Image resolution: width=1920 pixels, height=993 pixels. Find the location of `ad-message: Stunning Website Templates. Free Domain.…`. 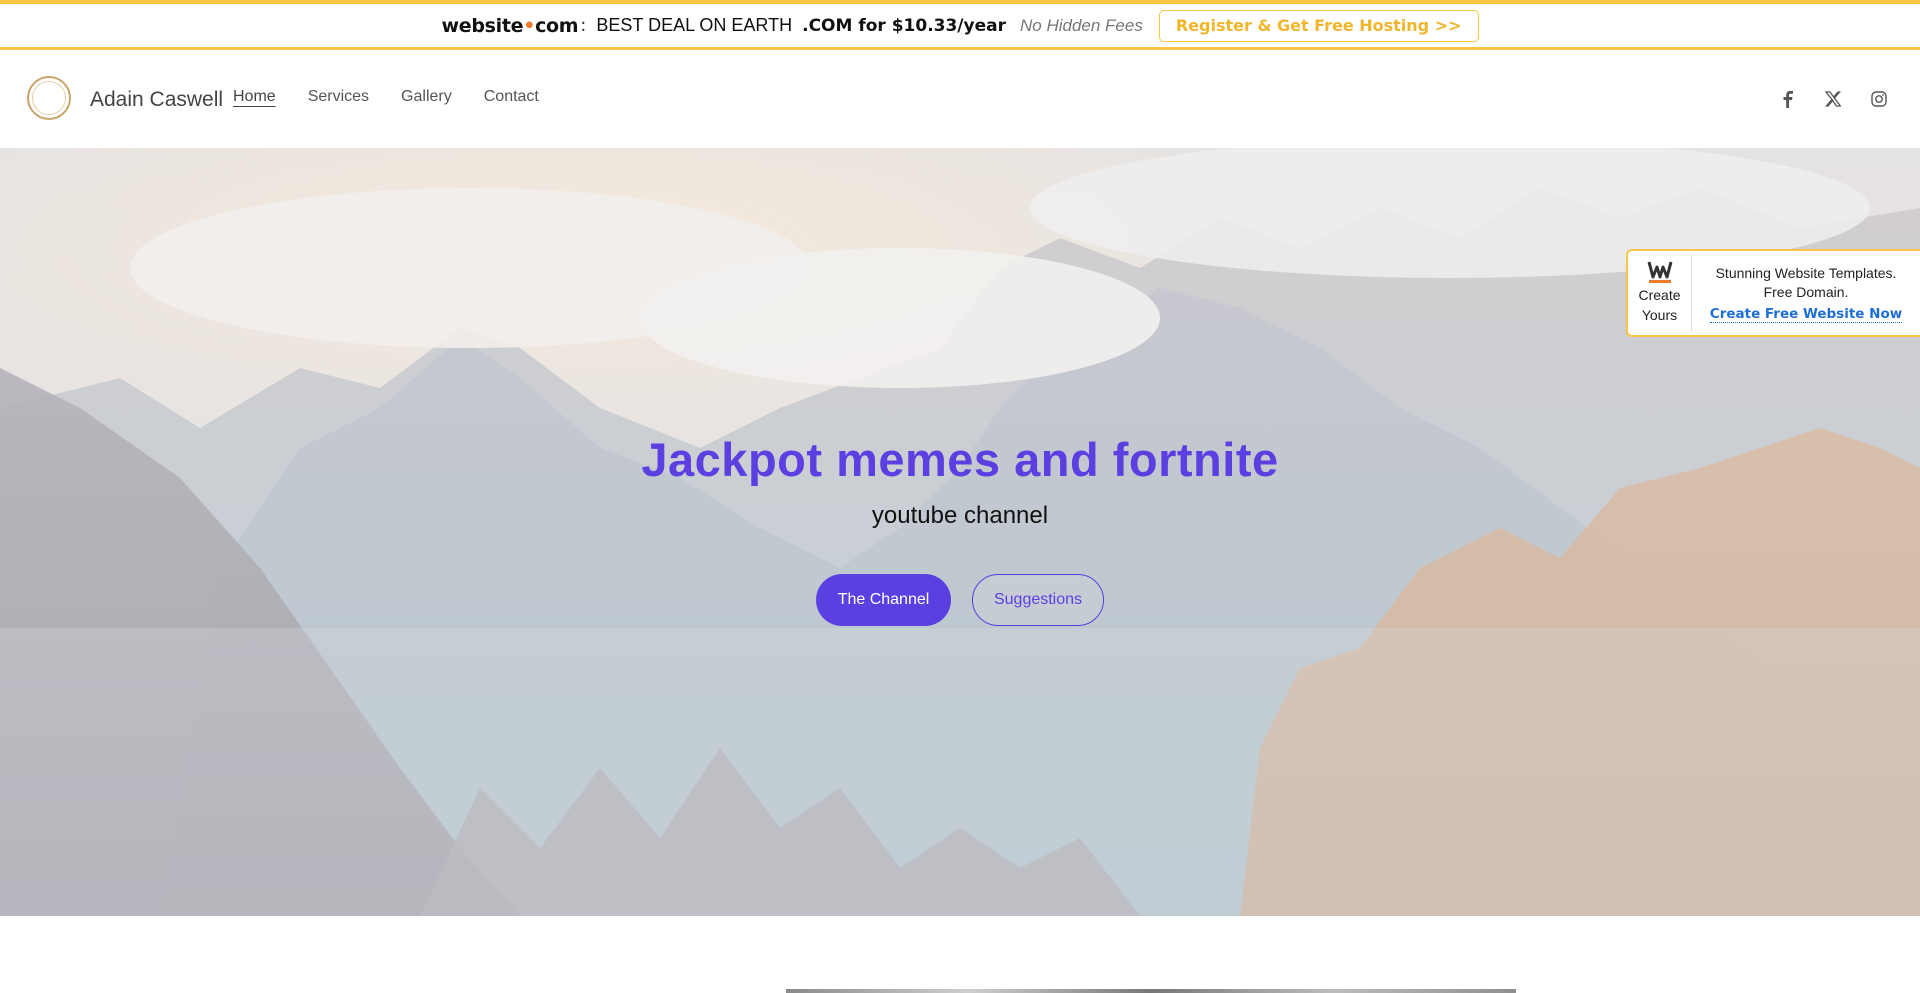

ad-message: Stunning Website Templates. Free Domain.… is located at coordinates (1806, 293).